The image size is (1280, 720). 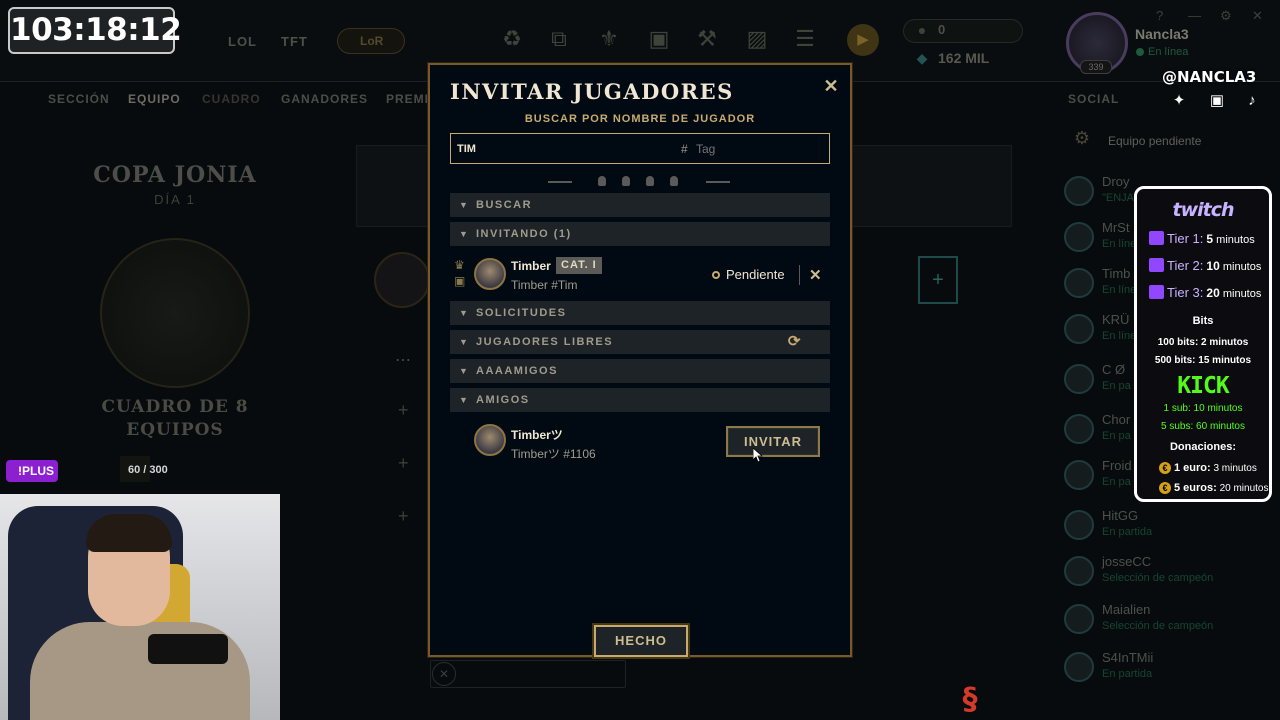 I want to click on subnav-cuadro: CUADRO, so click(x=231, y=99).